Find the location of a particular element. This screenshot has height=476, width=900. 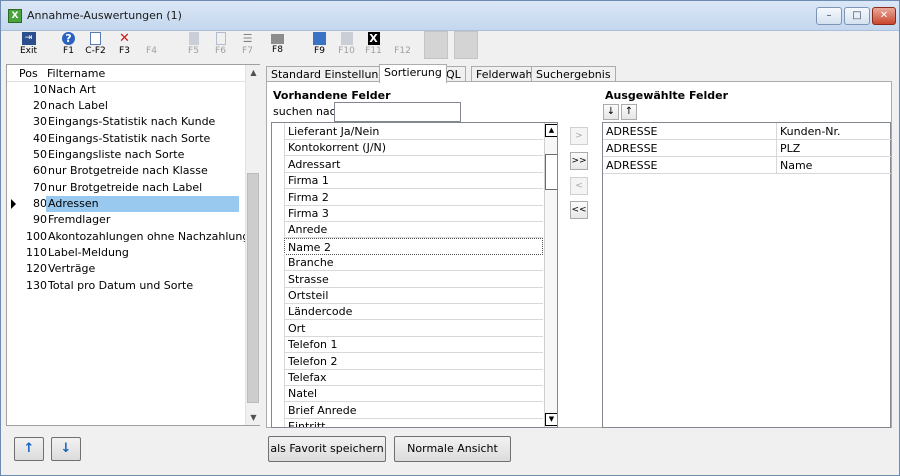

move-filter-down-button: ↓ is located at coordinates (66, 449).